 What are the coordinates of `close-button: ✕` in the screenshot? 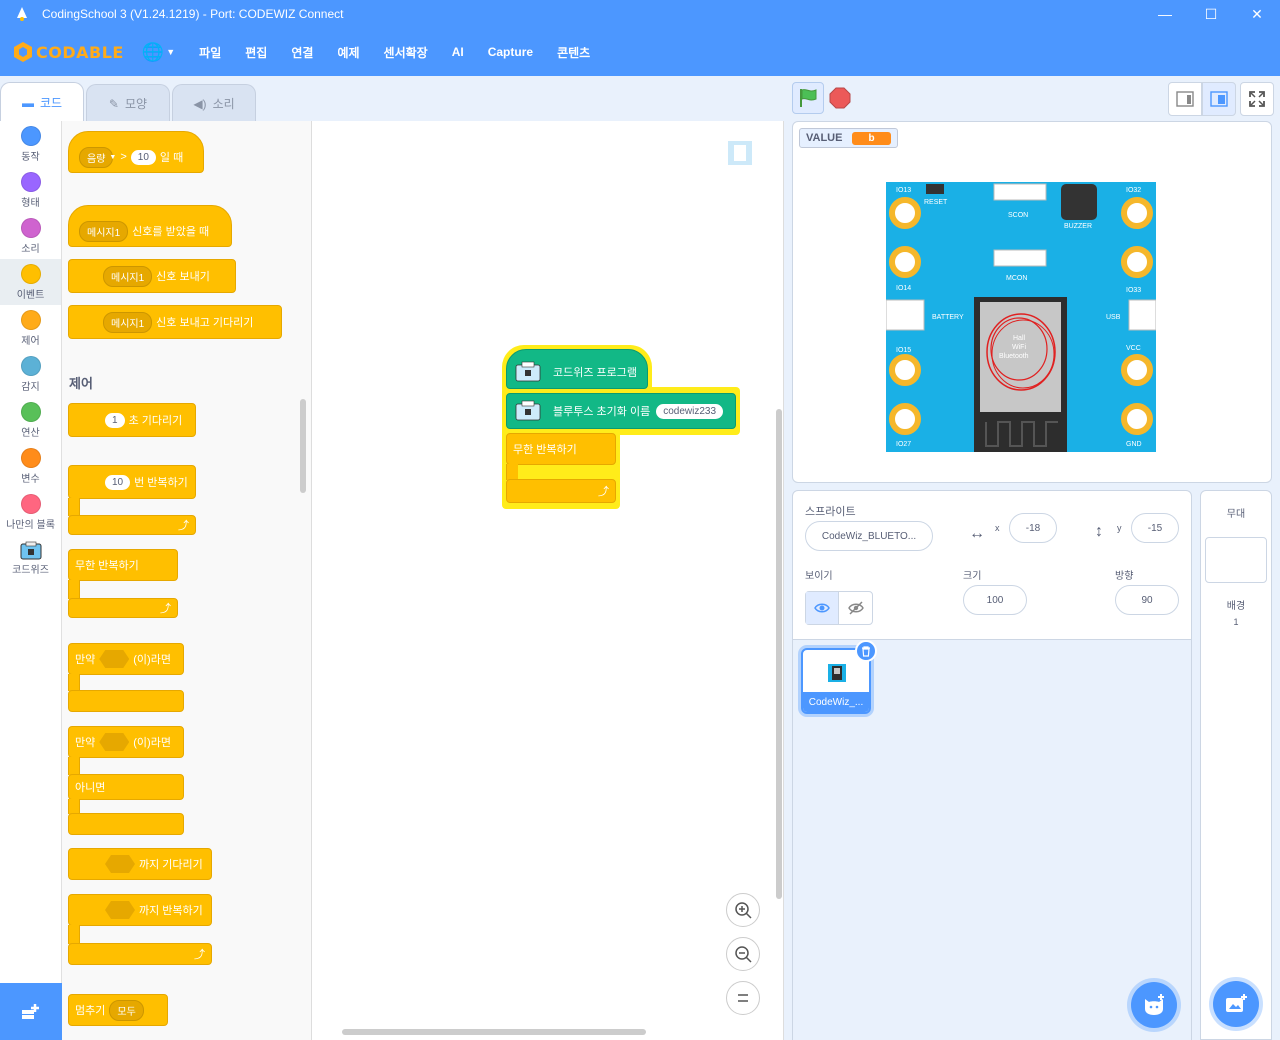 It's located at (1257, 14).